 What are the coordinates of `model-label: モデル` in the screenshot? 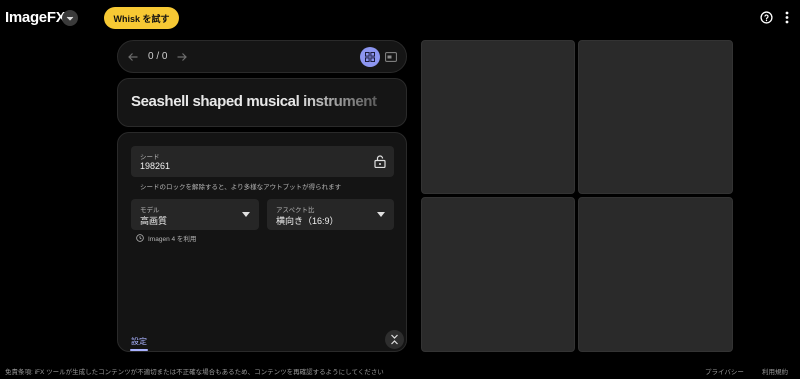 It's located at (150, 210).